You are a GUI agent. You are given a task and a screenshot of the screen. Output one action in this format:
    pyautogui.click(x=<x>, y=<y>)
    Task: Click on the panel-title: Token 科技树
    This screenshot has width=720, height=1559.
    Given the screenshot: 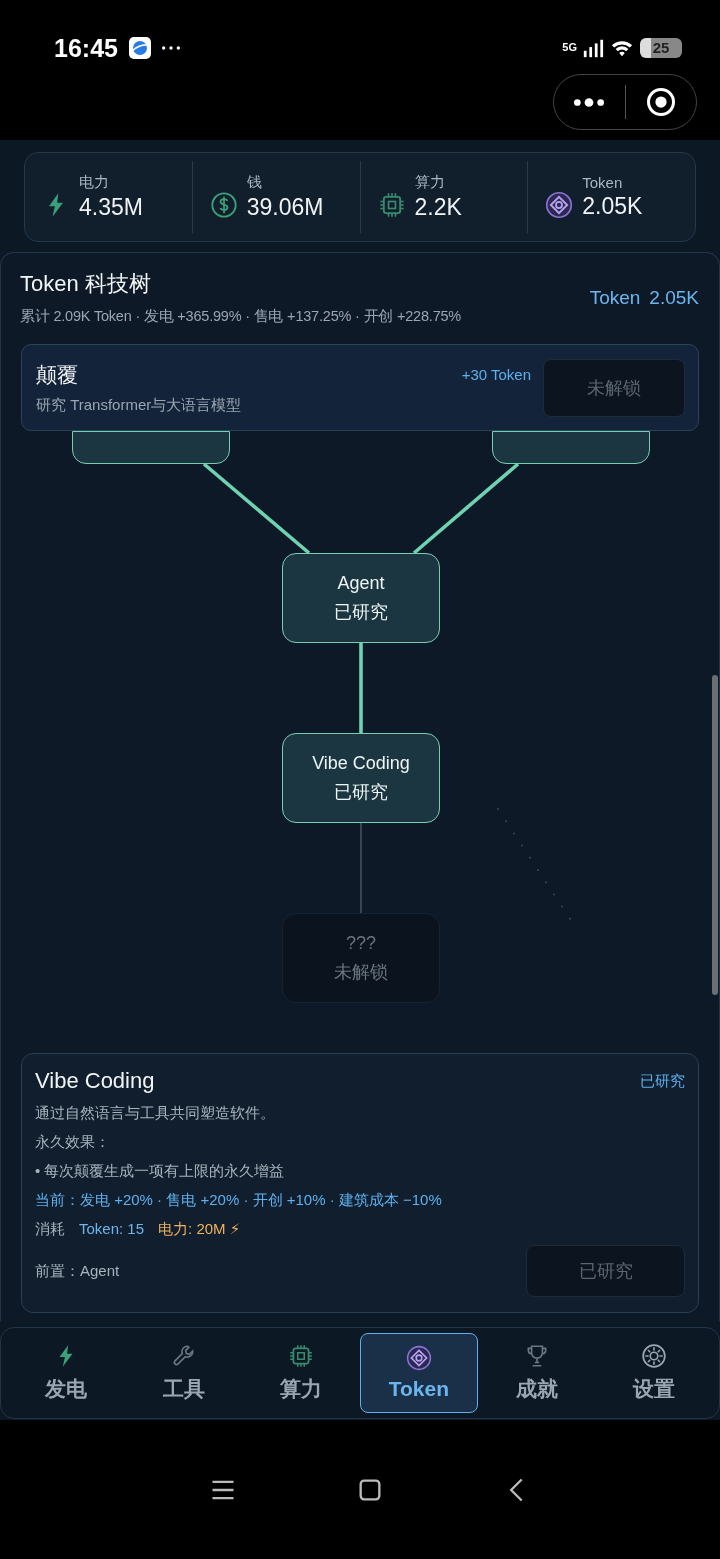 What is the action you would take?
    pyautogui.click(x=86, y=284)
    